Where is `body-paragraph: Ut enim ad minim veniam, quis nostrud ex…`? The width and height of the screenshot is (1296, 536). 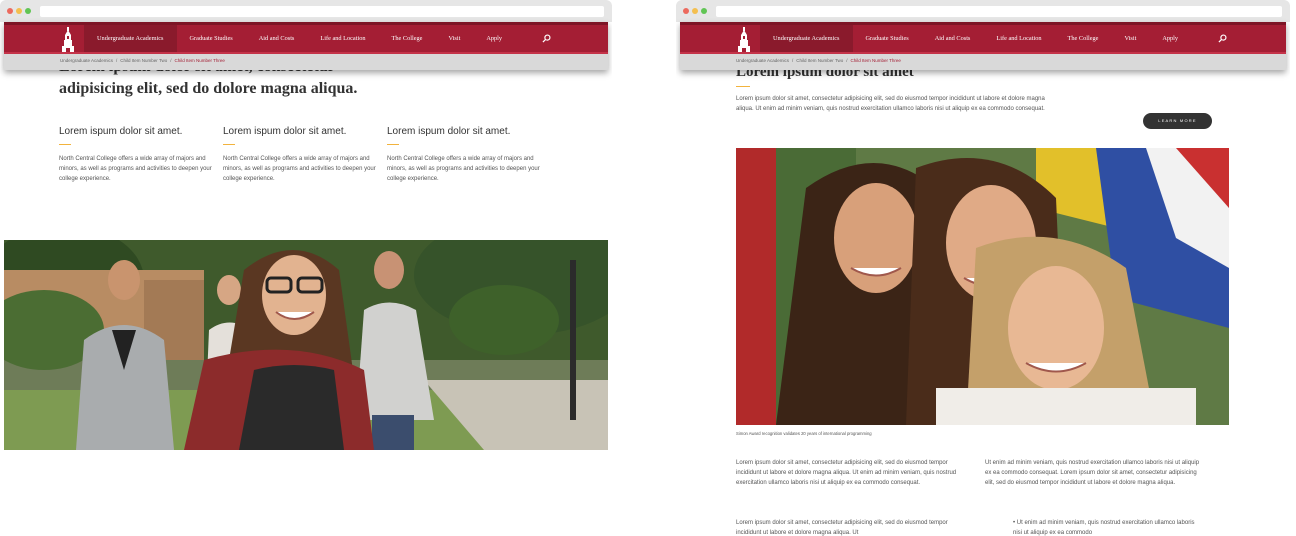 body-paragraph: Ut enim ad minim veniam, quis nostrud ex… is located at coordinates (1092, 473).